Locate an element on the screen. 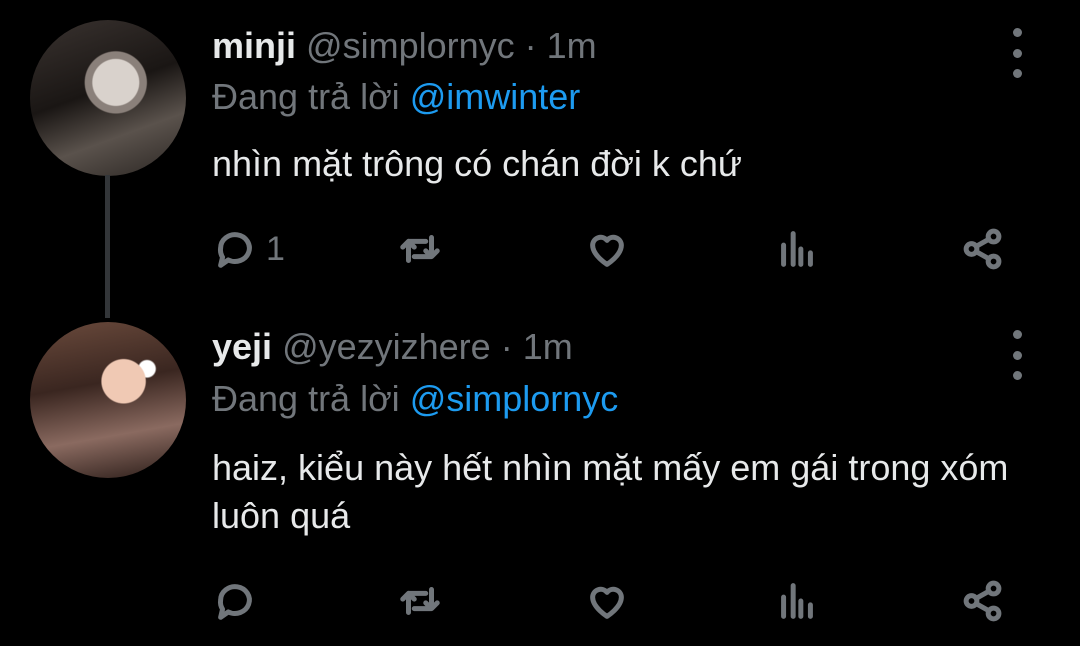 This screenshot has width=1080, height=646. mention-link: @simplornyc is located at coordinates (514, 398).